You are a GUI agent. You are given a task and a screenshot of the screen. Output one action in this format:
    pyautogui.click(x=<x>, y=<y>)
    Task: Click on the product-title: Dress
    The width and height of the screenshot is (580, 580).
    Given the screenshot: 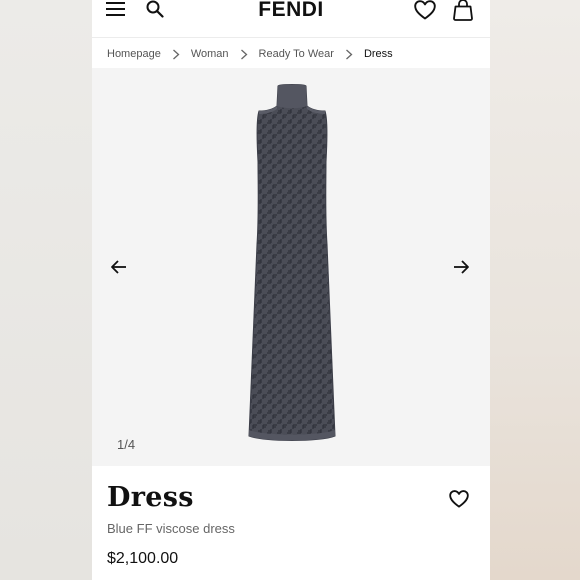 What is the action you would take?
    pyautogui.click(x=150, y=497)
    